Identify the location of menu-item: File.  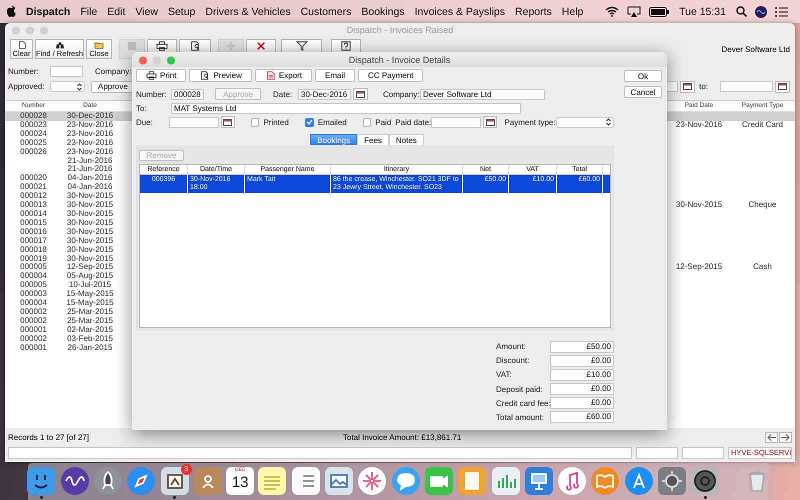
(89, 12).